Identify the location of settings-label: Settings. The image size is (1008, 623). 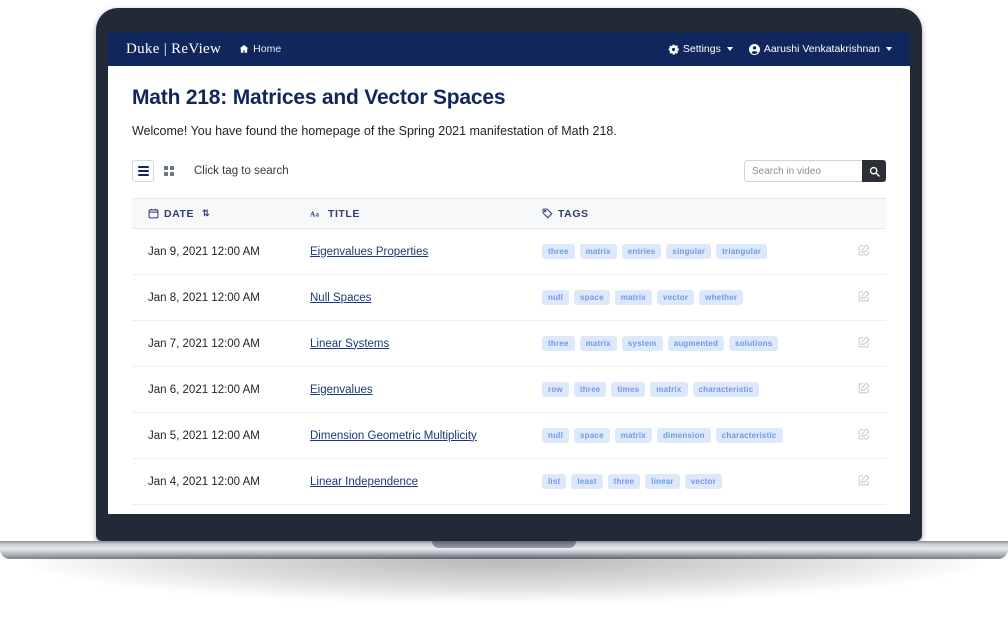
(701, 49).